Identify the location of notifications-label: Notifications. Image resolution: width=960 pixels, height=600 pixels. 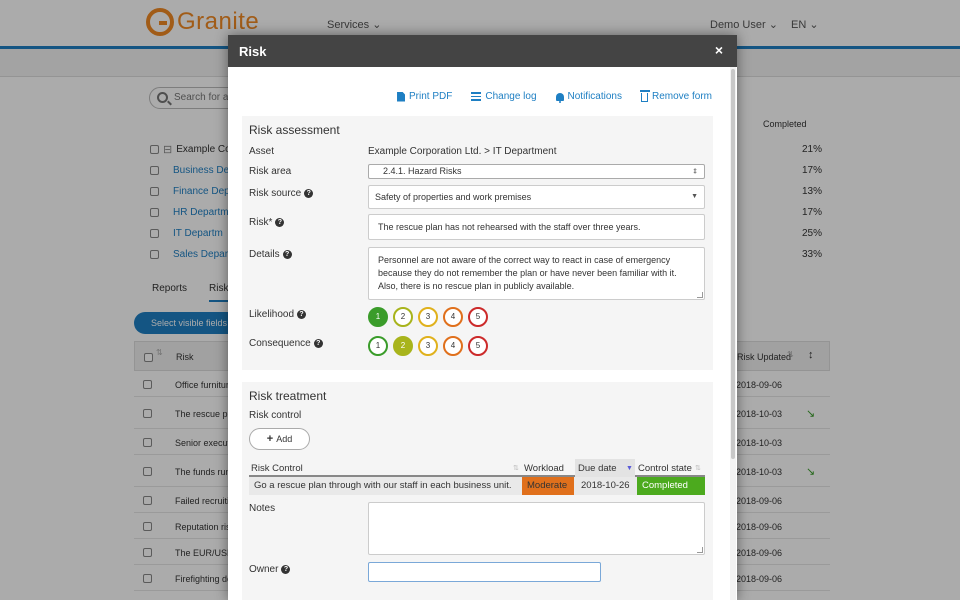
(594, 96).